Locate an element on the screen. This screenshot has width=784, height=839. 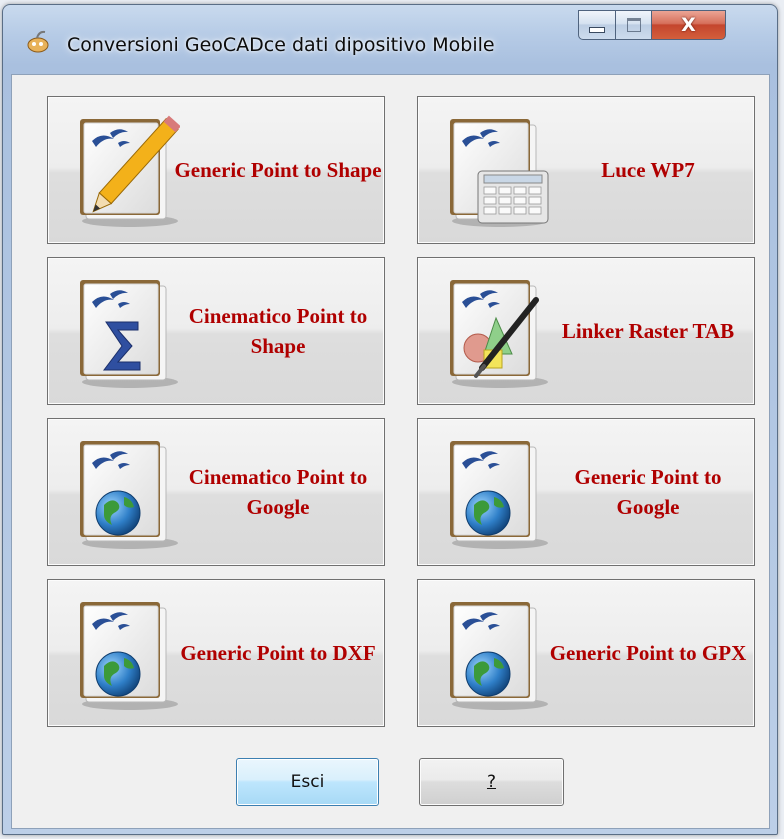
tile-generic-point-to-dxf: Generic Point to DXF is located at coordinates (216, 653).